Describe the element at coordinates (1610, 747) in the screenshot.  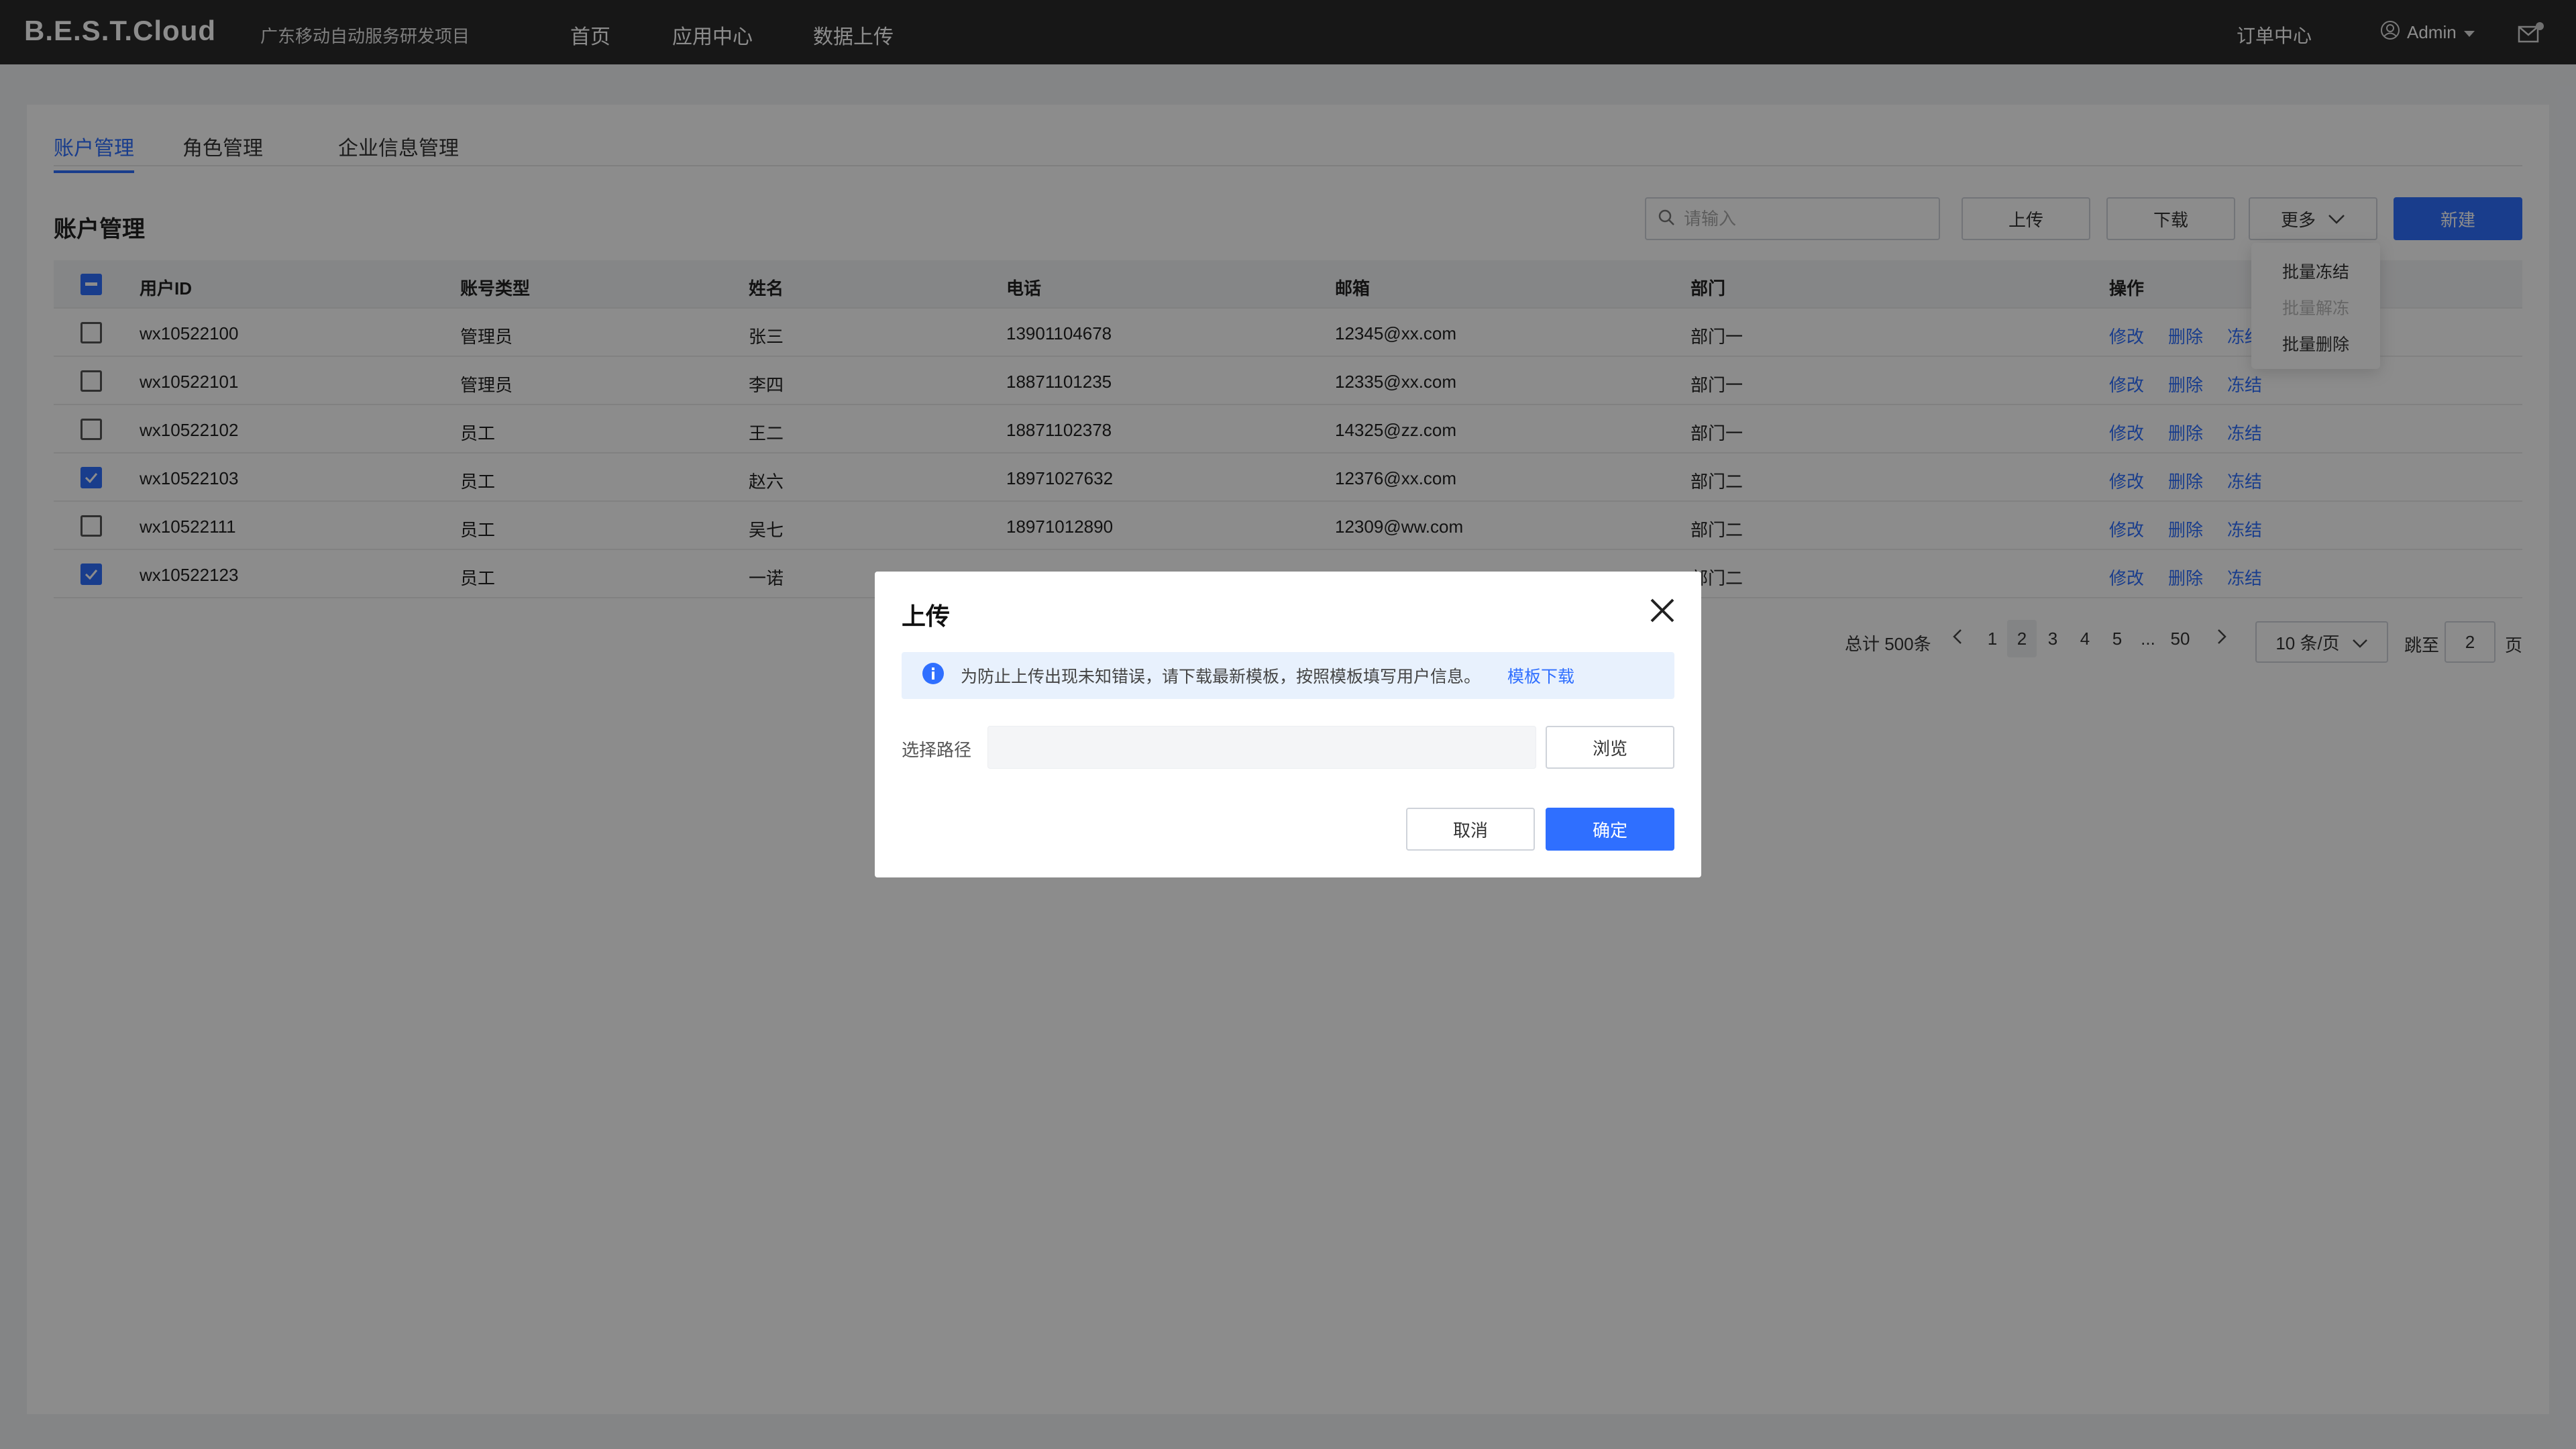
I see `browse-button: 浏览` at that location.